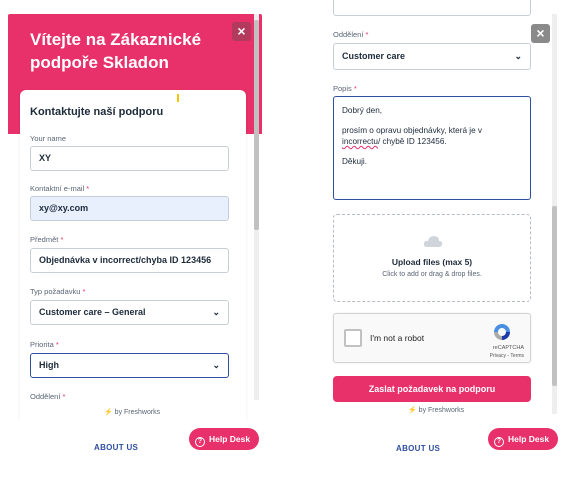 This screenshot has height=479, width=575. What do you see at coordinates (178, 98) in the screenshot?
I see `text-cursor-marker` at bounding box center [178, 98].